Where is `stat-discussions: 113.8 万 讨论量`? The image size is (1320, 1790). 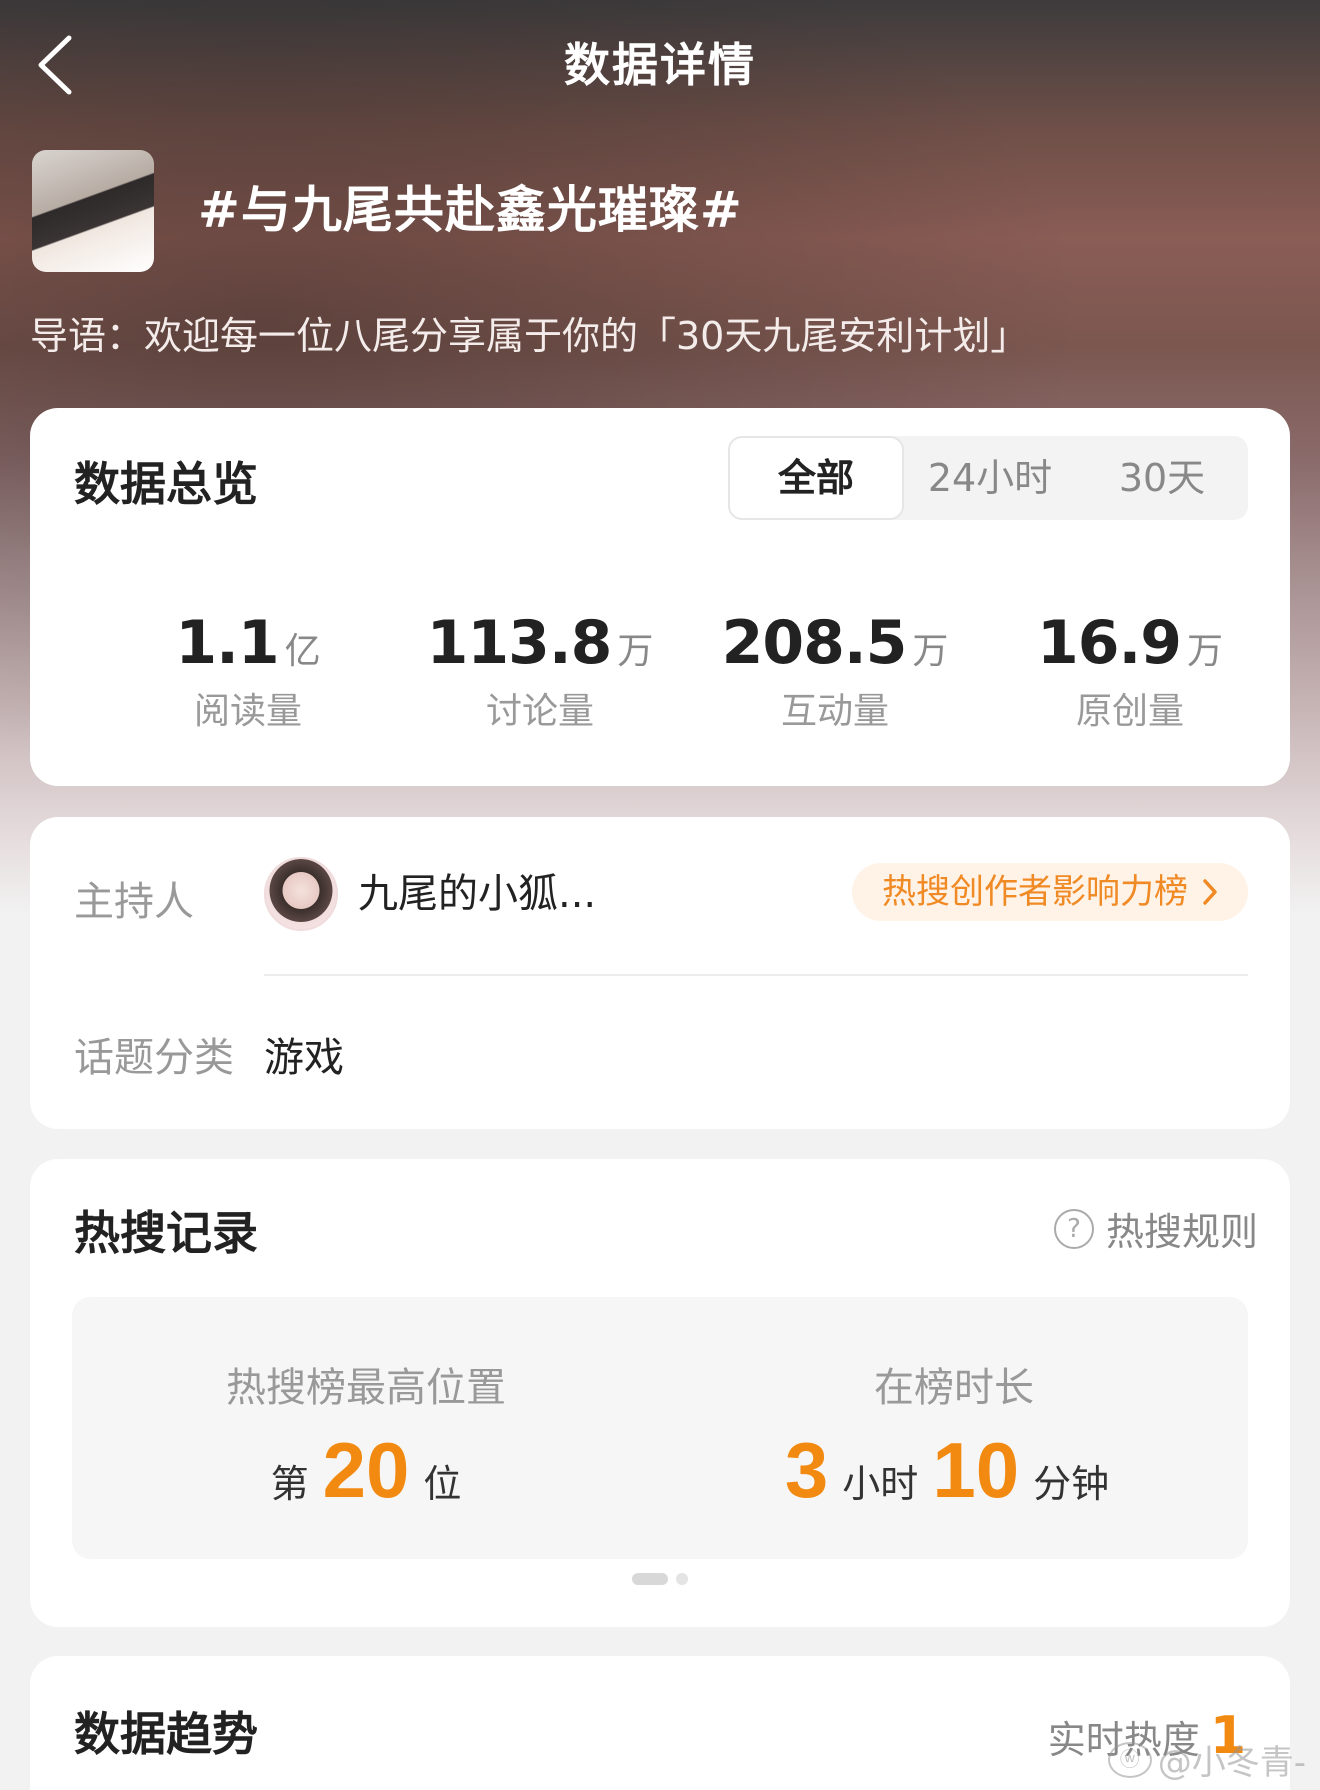
stat-discussions: 113.8 万 讨论量 is located at coordinates (540, 671).